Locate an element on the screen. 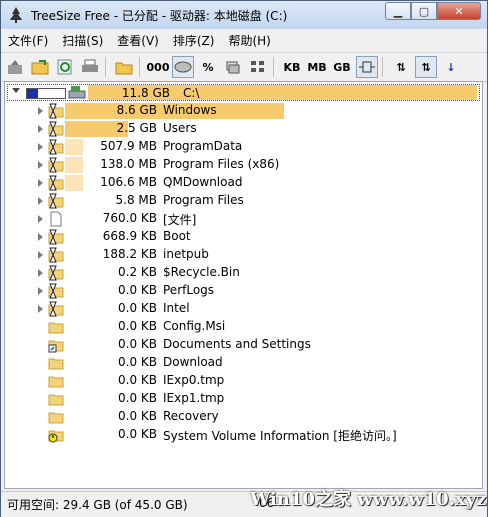 The height and width of the screenshot is (517, 488). up-button is located at coordinates (15, 67).